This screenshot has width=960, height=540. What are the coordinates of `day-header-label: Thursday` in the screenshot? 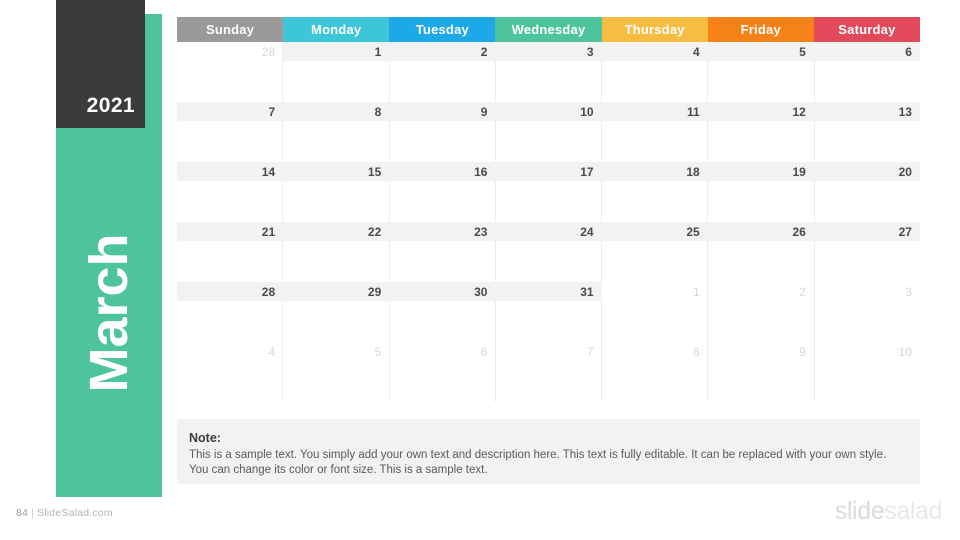 It's located at (654, 29).